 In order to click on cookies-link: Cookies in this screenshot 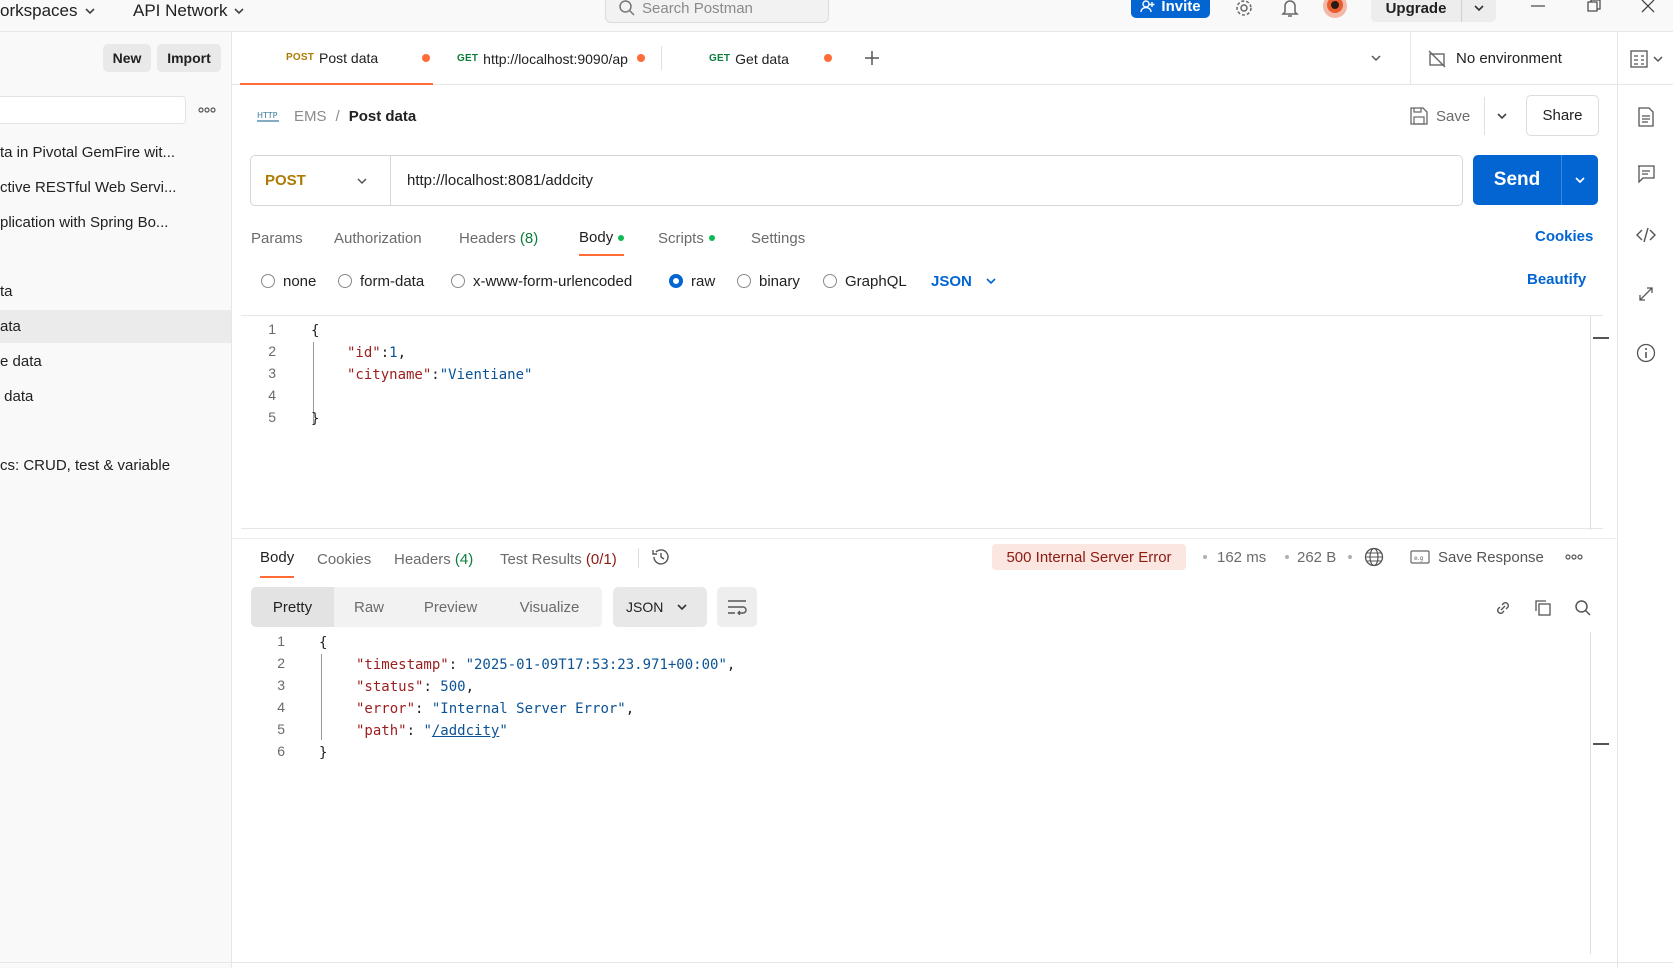, I will do `click(1564, 236)`.